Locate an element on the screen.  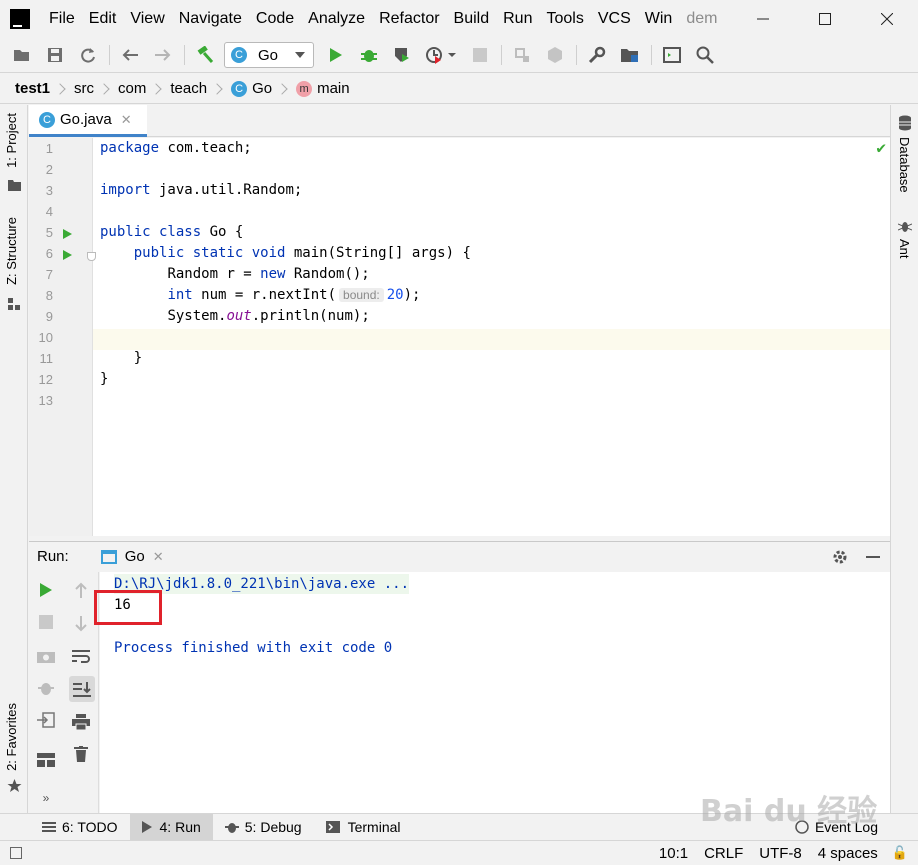
menu-run: Run is located at coordinates (517, 19).